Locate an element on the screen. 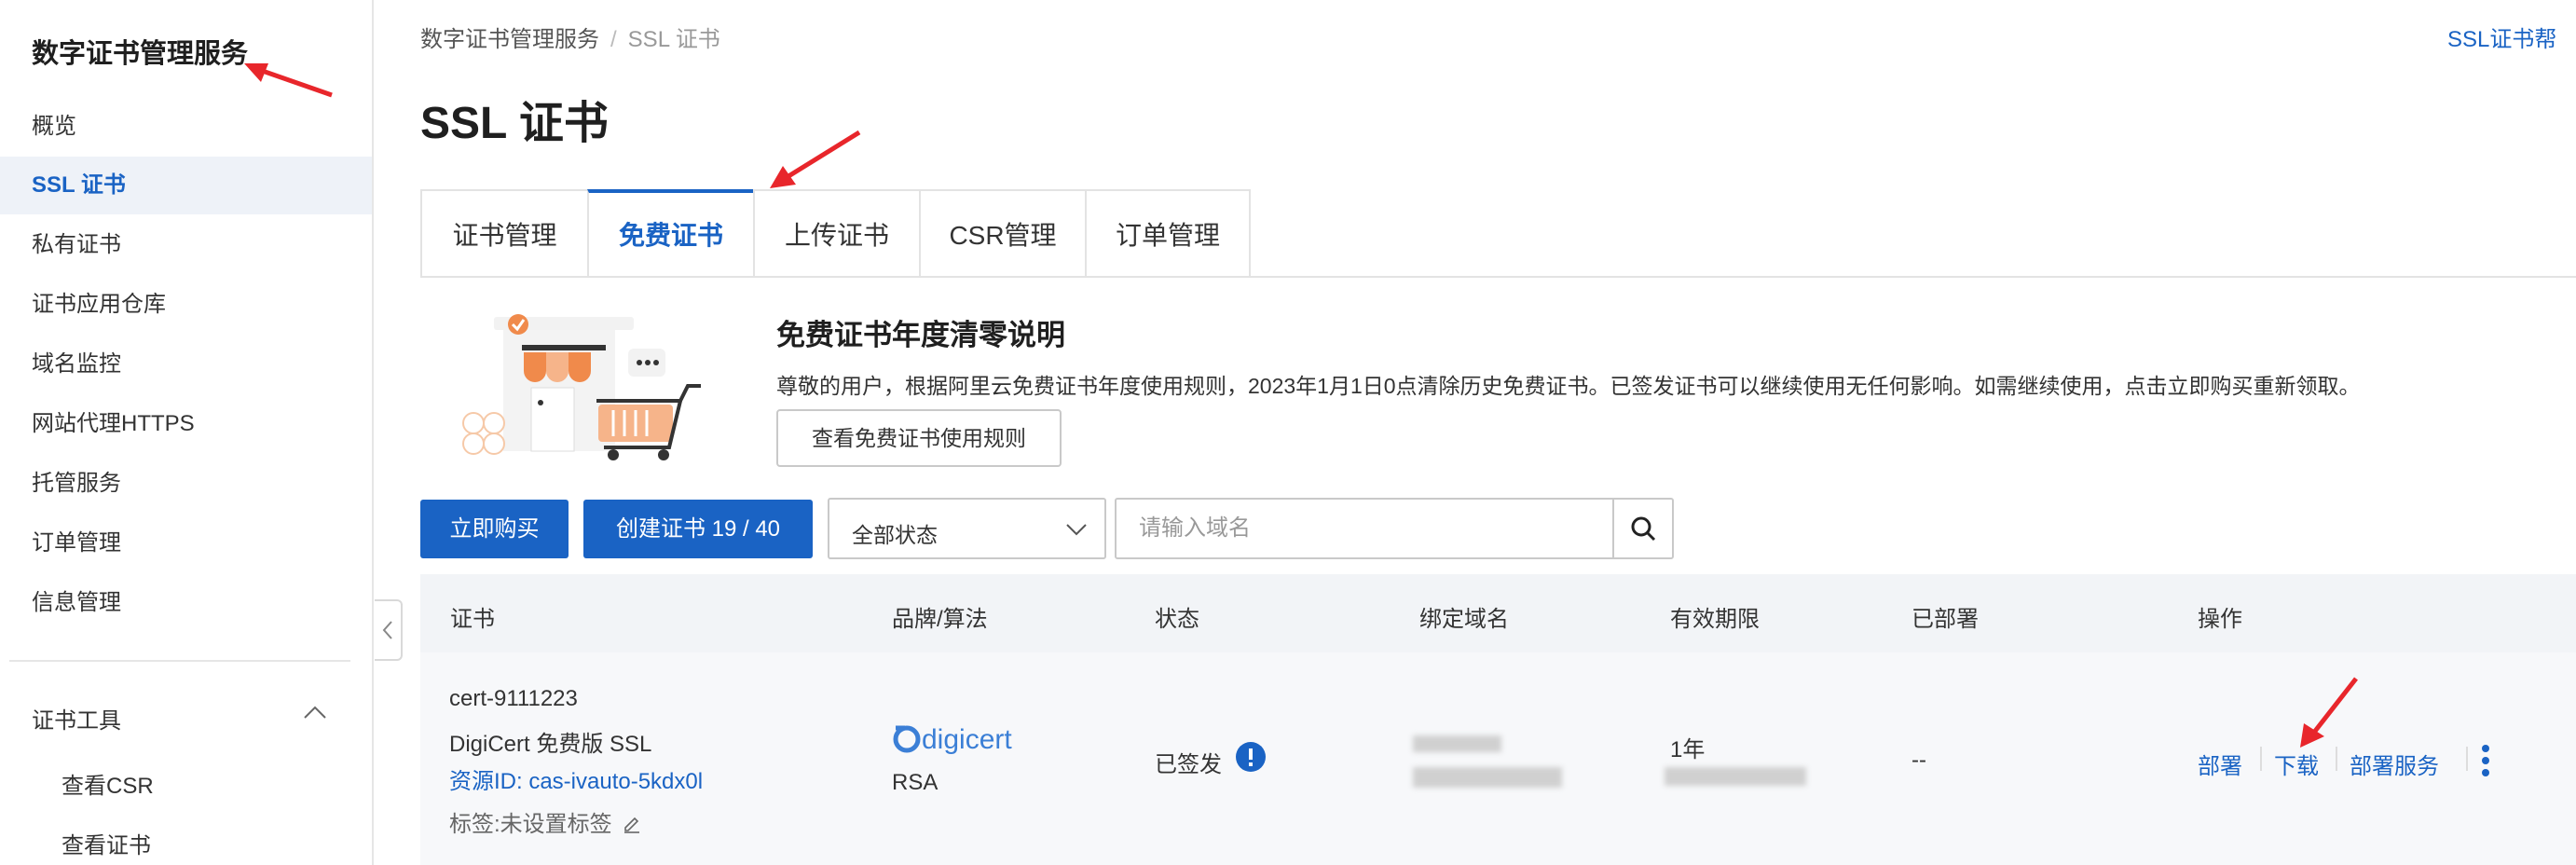  breadcrumb: 数字证书管理服务 / SSL 证书 is located at coordinates (570, 37).